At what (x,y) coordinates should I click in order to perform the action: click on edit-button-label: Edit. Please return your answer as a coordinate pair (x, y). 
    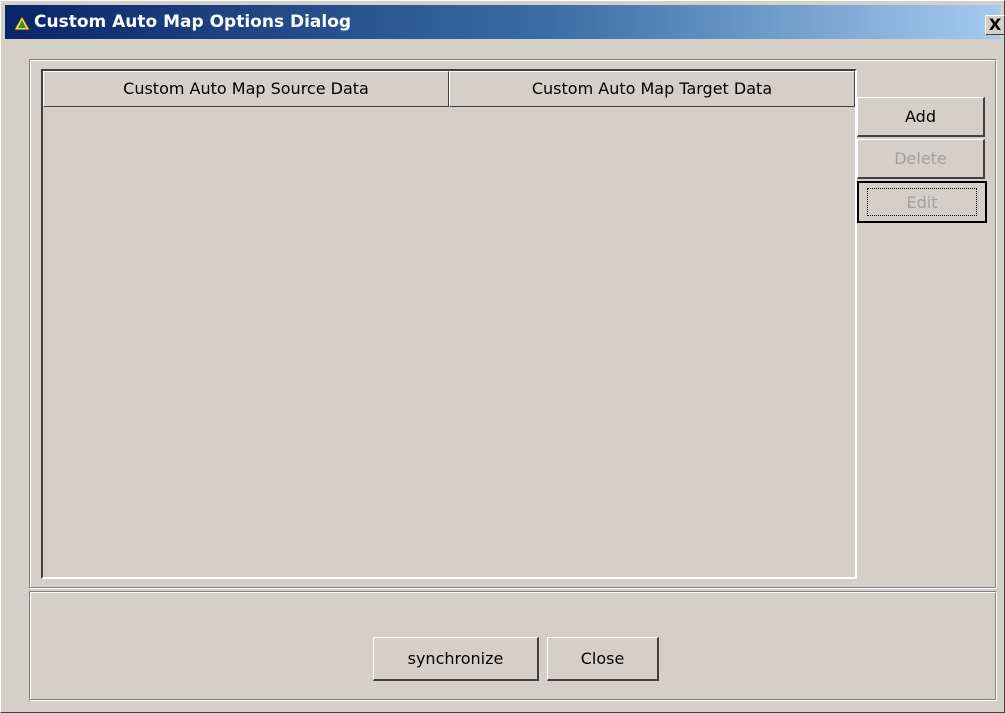
    Looking at the image, I should click on (922, 202).